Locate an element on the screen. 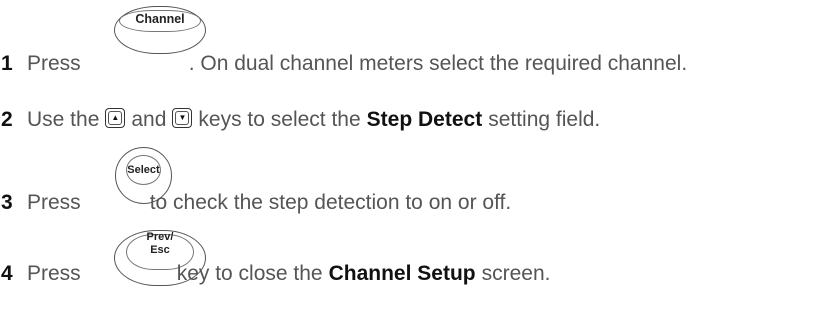  select-key-label: Select is located at coordinates (143, 169).